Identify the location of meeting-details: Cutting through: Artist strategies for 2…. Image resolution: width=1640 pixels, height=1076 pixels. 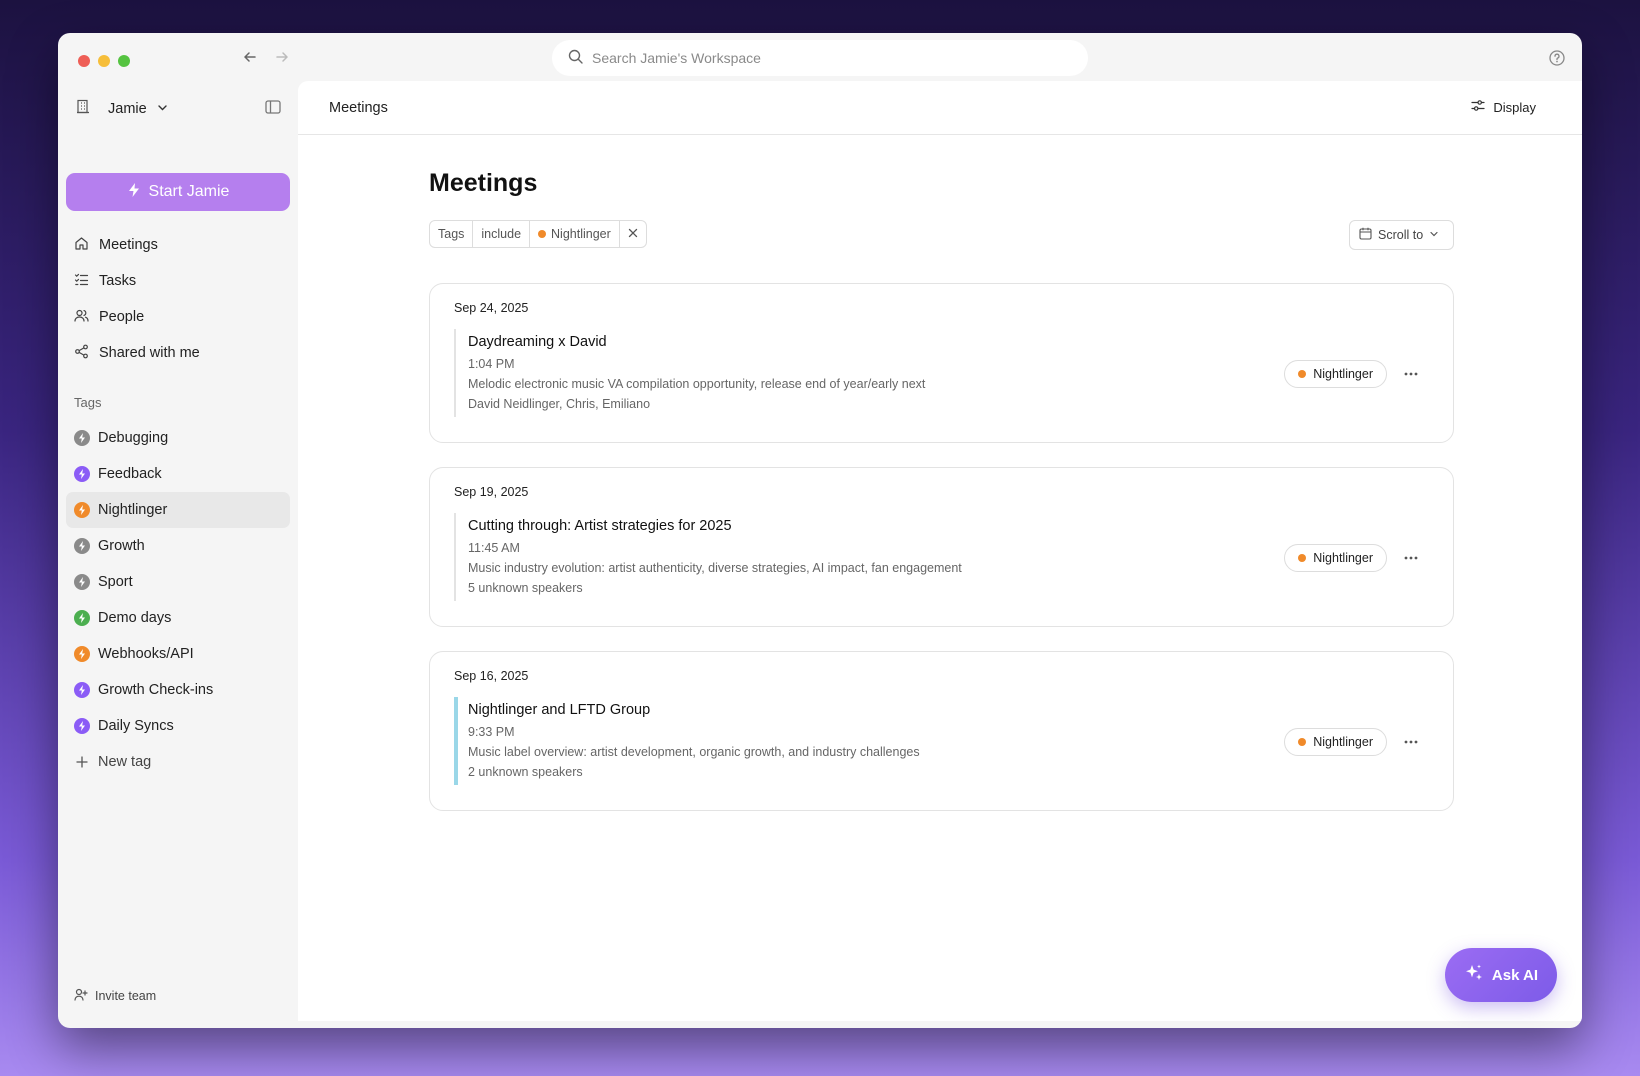
(708, 557).